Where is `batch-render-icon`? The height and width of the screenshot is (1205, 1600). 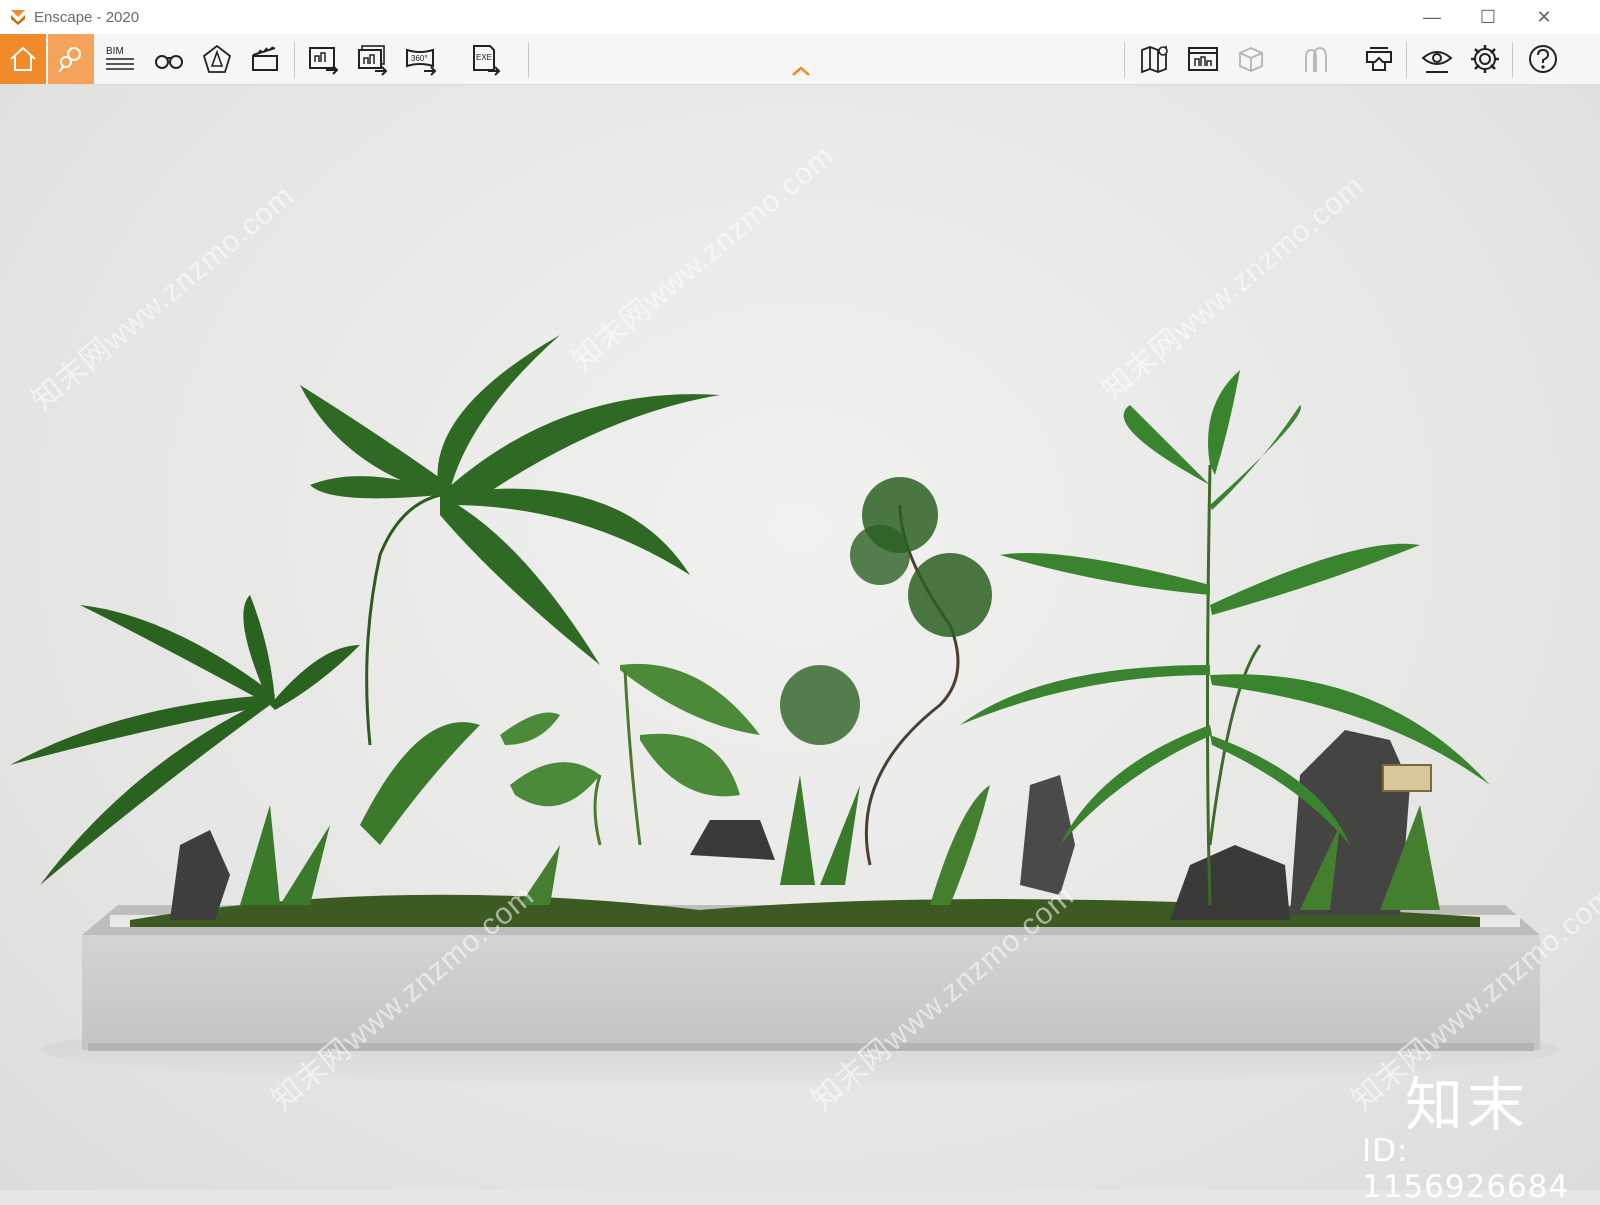 batch-render-icon is located at coordinates (373, 60).